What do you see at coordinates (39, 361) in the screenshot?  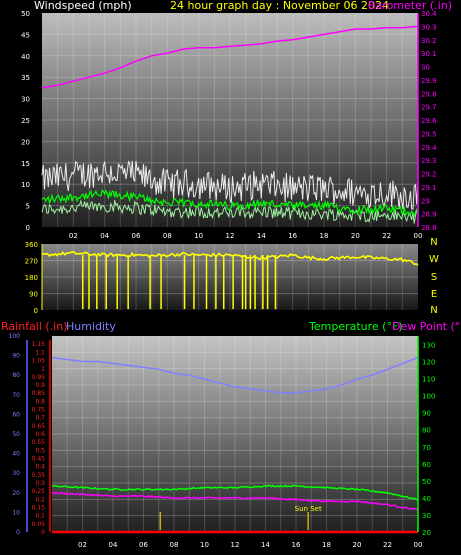 I see `rainfall-tick: 1.05` at bounding box center [39, 361].